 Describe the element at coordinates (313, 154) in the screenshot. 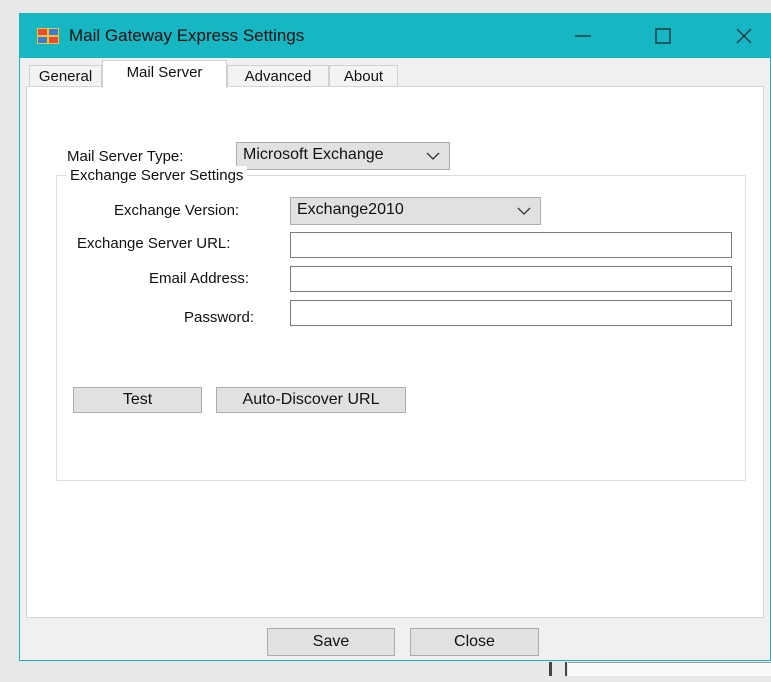

I see `mail-server-type-value: Microsoft Exchange` at that location.